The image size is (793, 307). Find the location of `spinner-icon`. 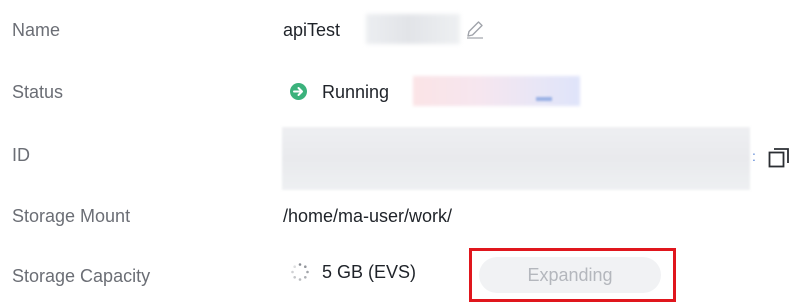

spinner-icon is located at coordinates (300, 272).